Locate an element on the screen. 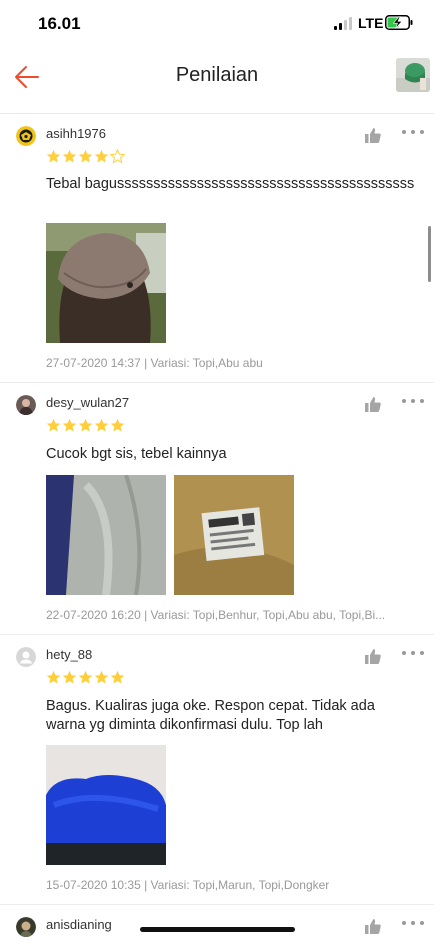 Image resolution: width=434 pixels, height=941 pixels. app-header: Penilaian is located at coordinates (217, 81).